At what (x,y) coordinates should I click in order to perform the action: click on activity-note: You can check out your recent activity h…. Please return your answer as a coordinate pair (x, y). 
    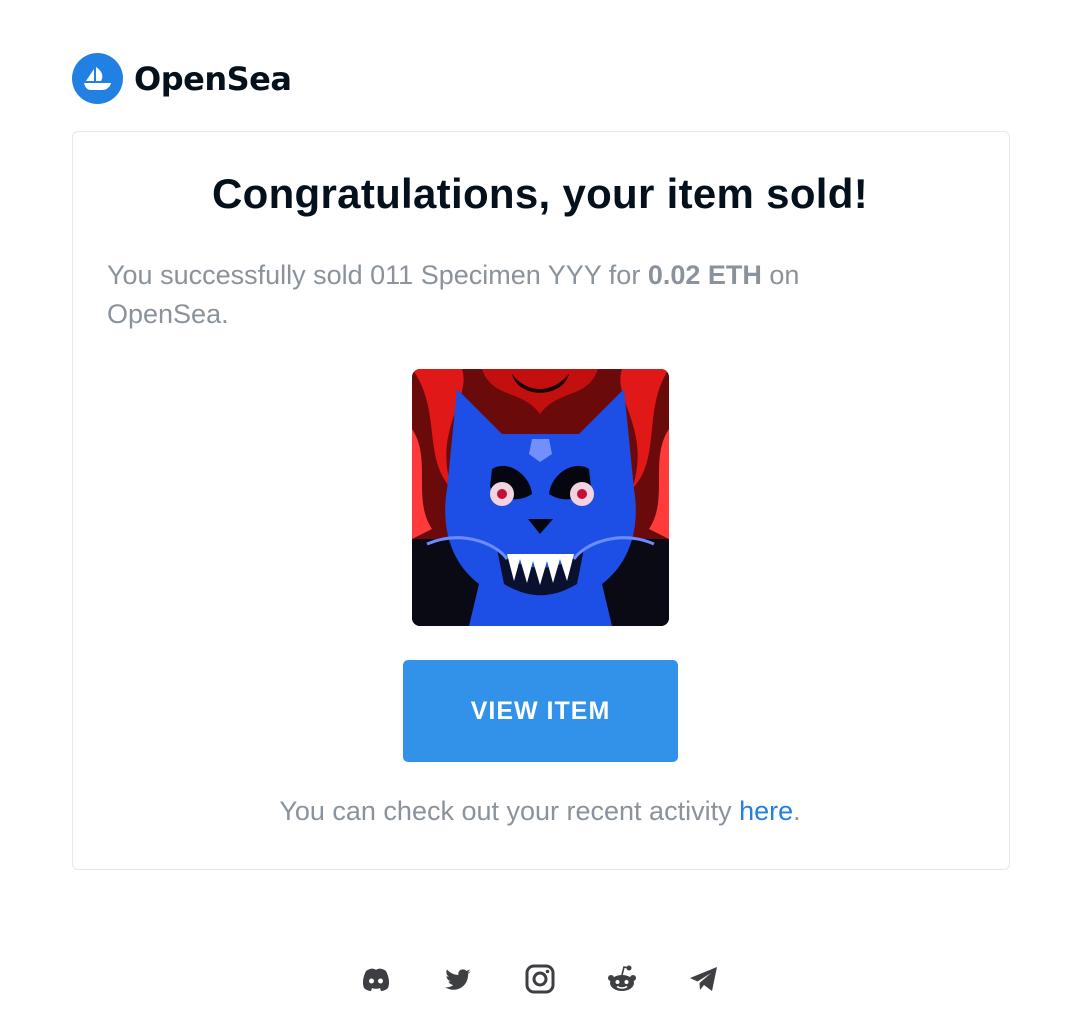
    Looking at the image, I should click on (540, 811).